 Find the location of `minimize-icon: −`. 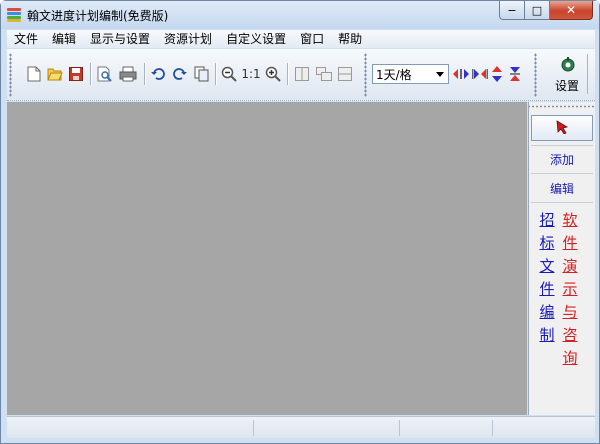

minimize-icon: − is located at coordinates (512, 10).